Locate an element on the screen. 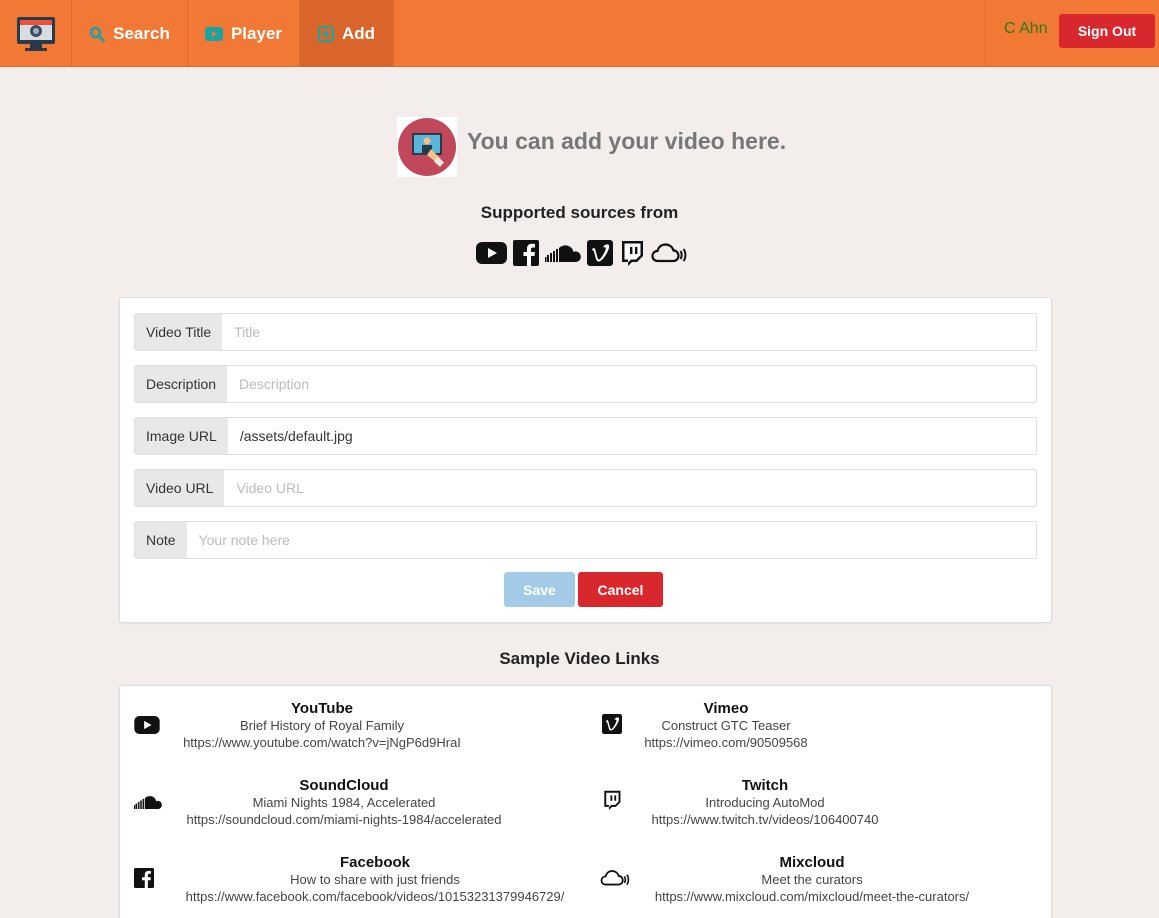  monitor-logo-icon is located at coordinates (35, 33).